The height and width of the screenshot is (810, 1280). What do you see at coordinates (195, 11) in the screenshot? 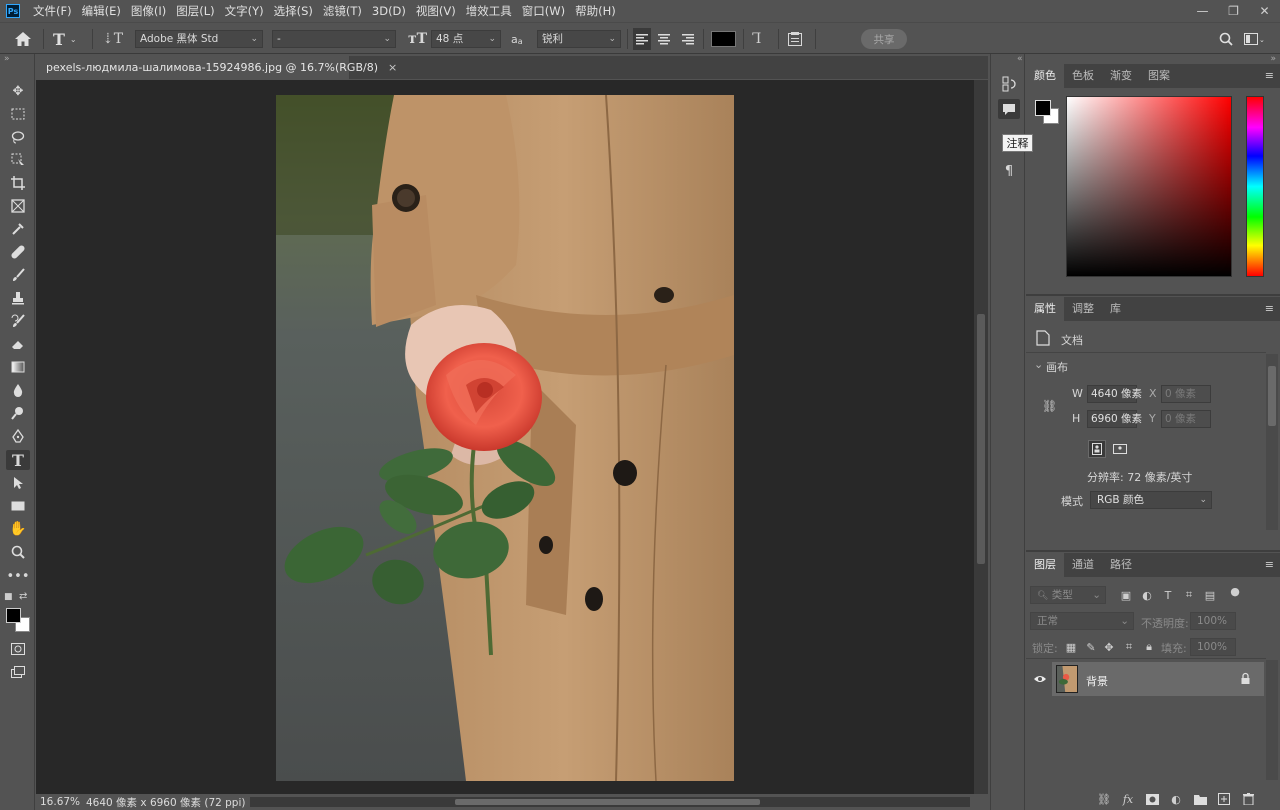
I see `menu-layer: 图层(L)` at bounding box center [195, 11].